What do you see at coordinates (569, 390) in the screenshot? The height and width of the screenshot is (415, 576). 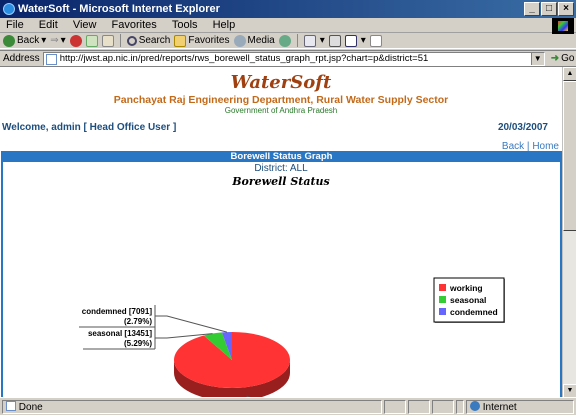 I see `scroll-down-icon: ▼` at bounding box center [569, 390].